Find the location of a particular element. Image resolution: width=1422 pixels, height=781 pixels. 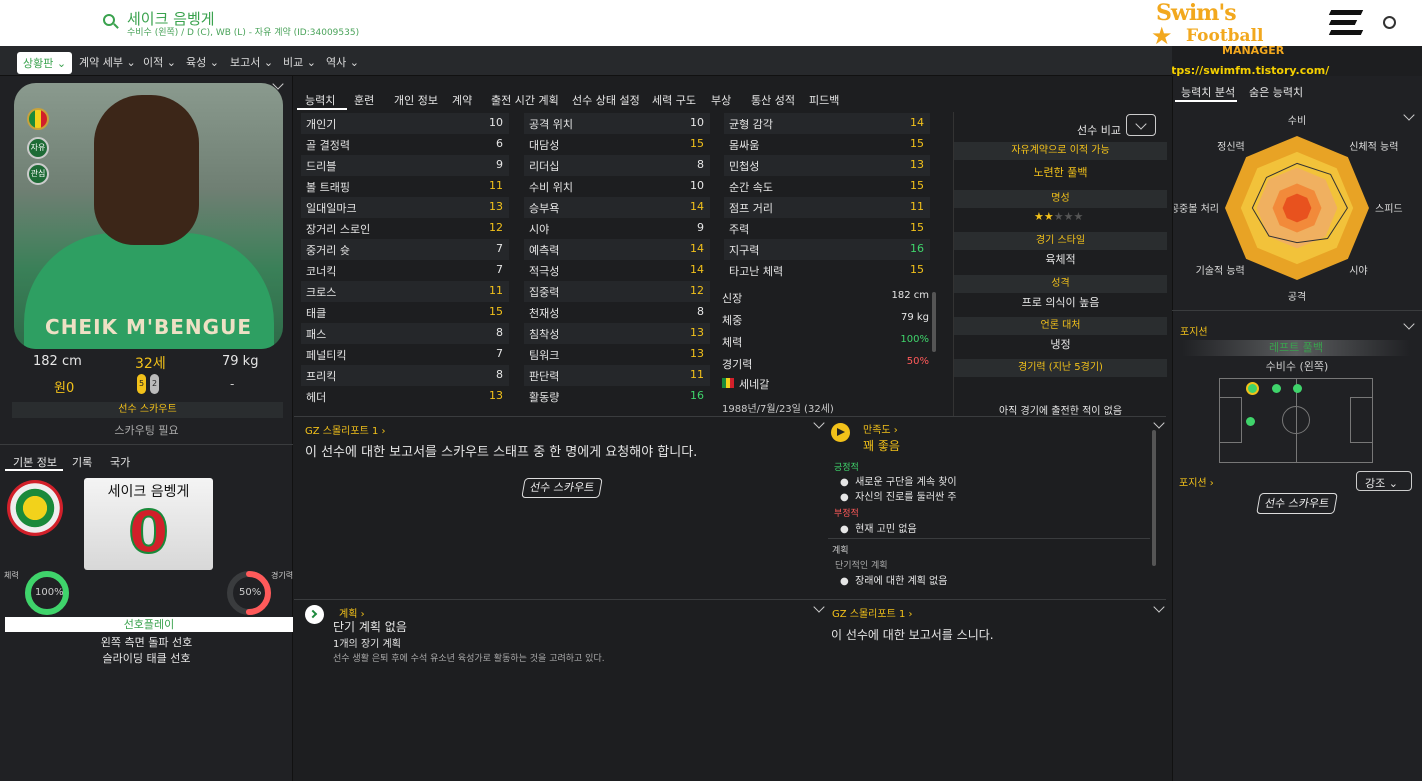

attribute-name: 타고난 체력 is located at coordinates (756, 271).